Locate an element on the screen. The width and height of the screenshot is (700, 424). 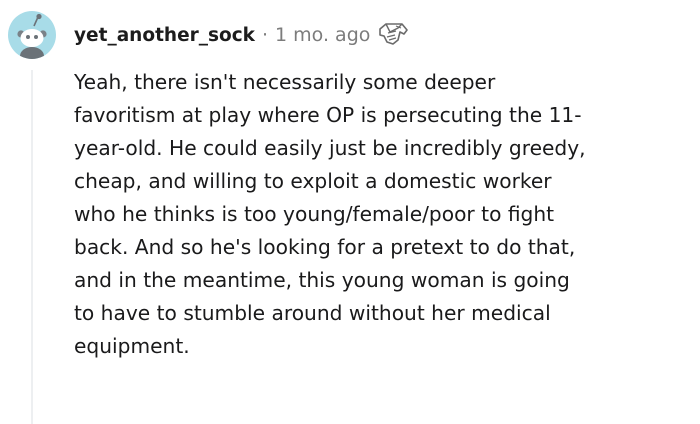
thread-line is located at coordinates (32, 247).